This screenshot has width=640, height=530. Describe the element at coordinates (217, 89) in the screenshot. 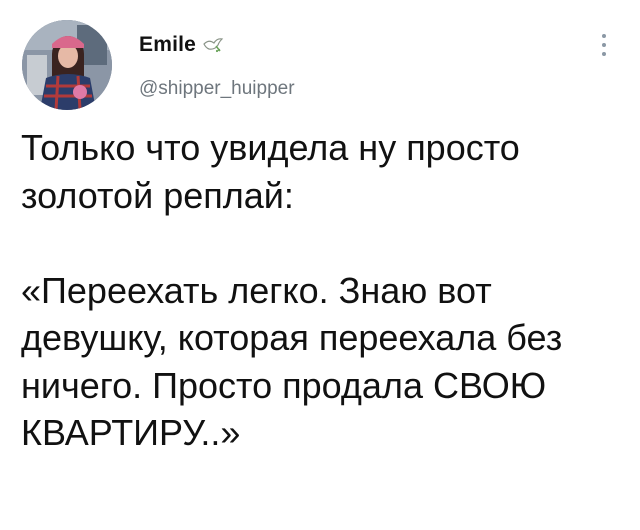

I see `author-handle: @shipper_huipper` at that location.